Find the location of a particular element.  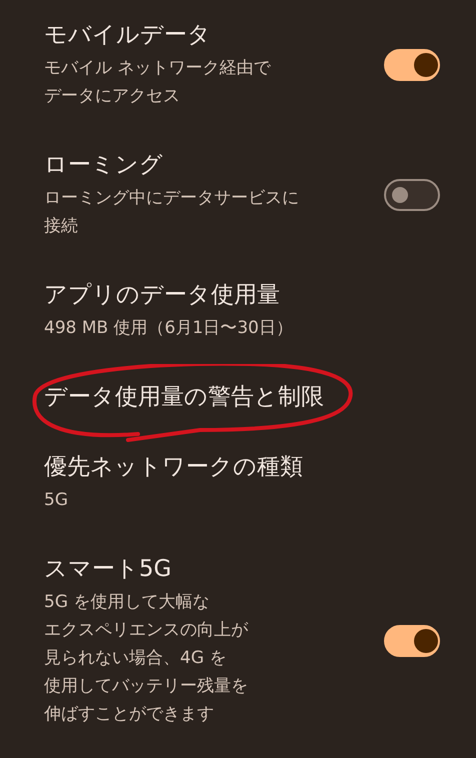

setting-description-line: 見られない場合、4G を is located at coordinates (135, 658).